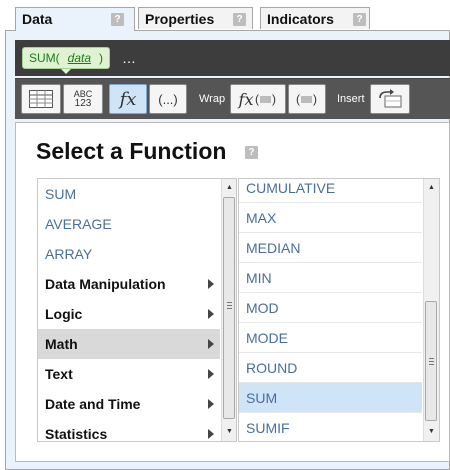 The image size is (450, 470). Describe the element at coordinates (79, 58) in the screenshot. I see `formula-arg-data: data` at that location.